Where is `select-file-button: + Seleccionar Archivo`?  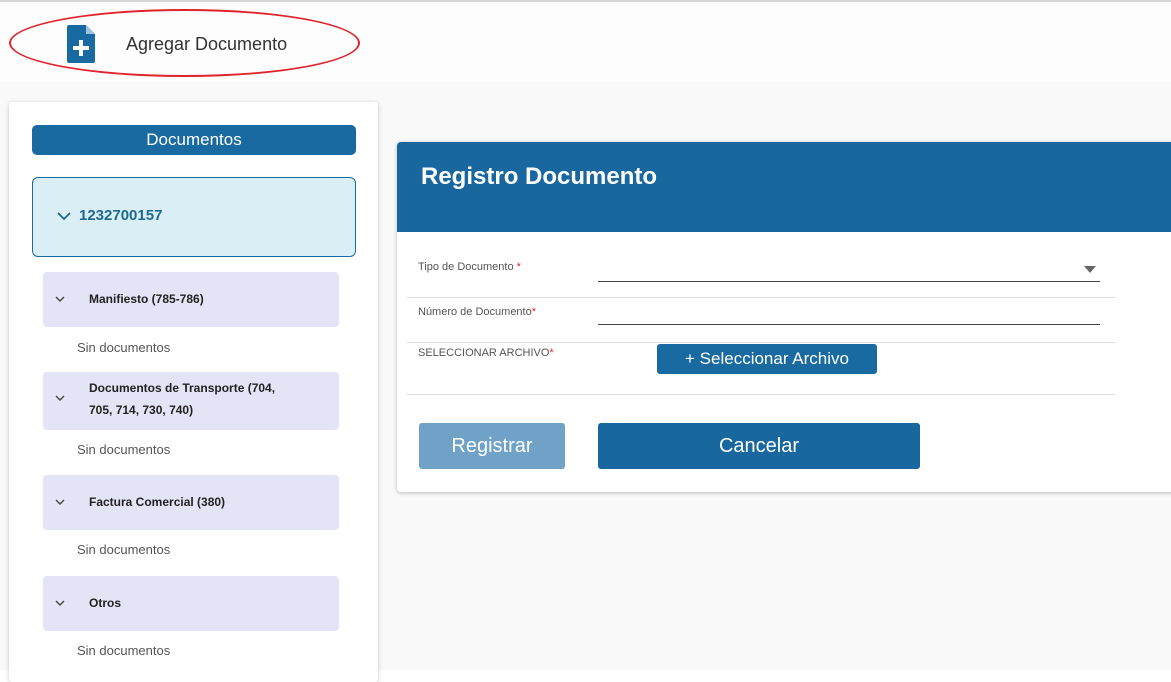 select-file-button: + Seleccionar Archivo is located at coordinates (767, 359).